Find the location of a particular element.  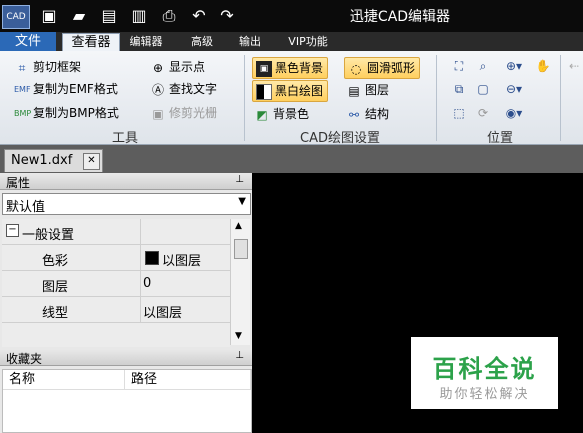

undo-icon: ↶ is located at coordinates (199, 16).